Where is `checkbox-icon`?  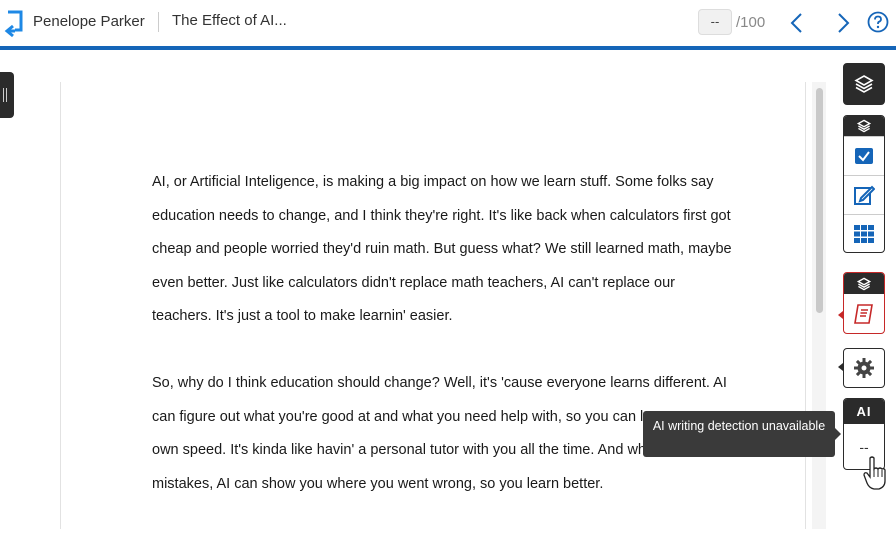
checkbox-icon is located at coordinates (864, 156).